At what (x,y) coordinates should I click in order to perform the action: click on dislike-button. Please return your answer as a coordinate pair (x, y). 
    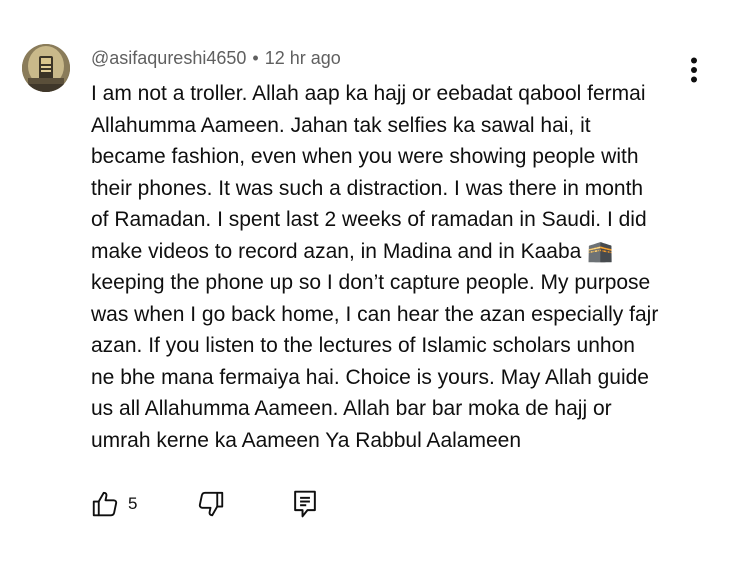
    Looking at the image, I should click on (211, 504).